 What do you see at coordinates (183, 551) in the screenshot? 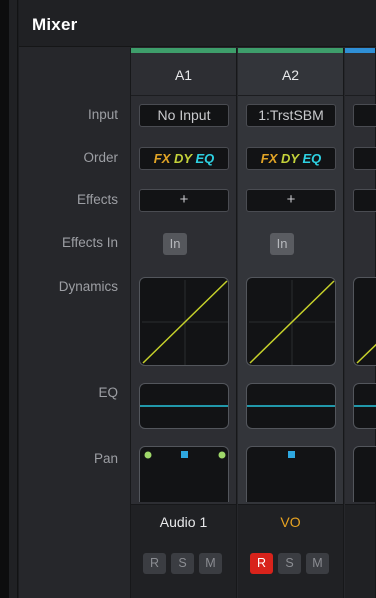
I see `track-name-area: Audio 1 R S M` at bounding box center [183, 551].